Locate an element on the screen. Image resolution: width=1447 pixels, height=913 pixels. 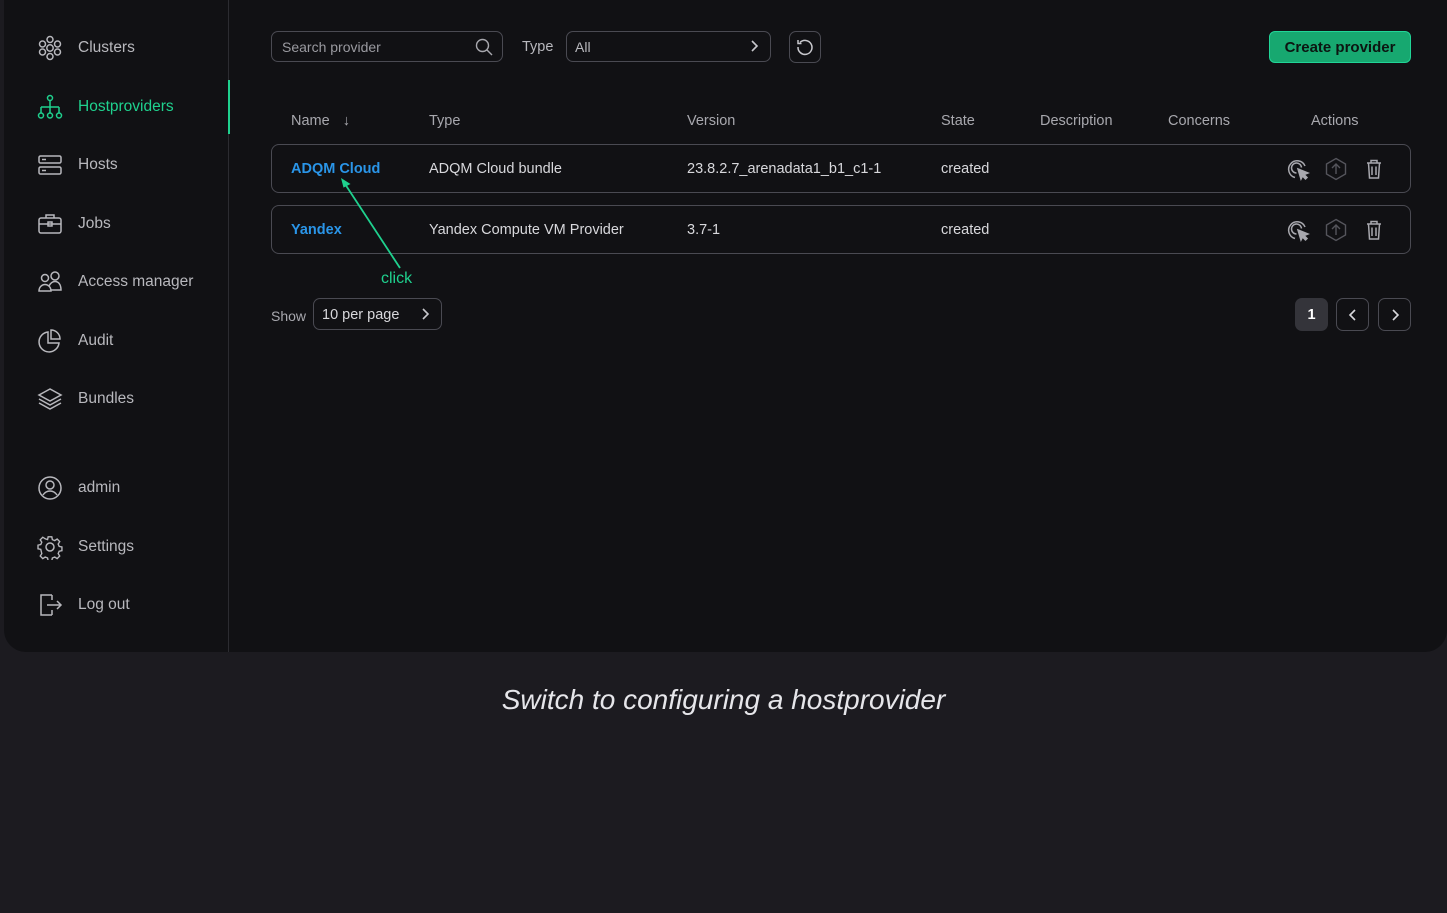
sidebar-item-bundles: Bundles is located at coordinates (116, 399).